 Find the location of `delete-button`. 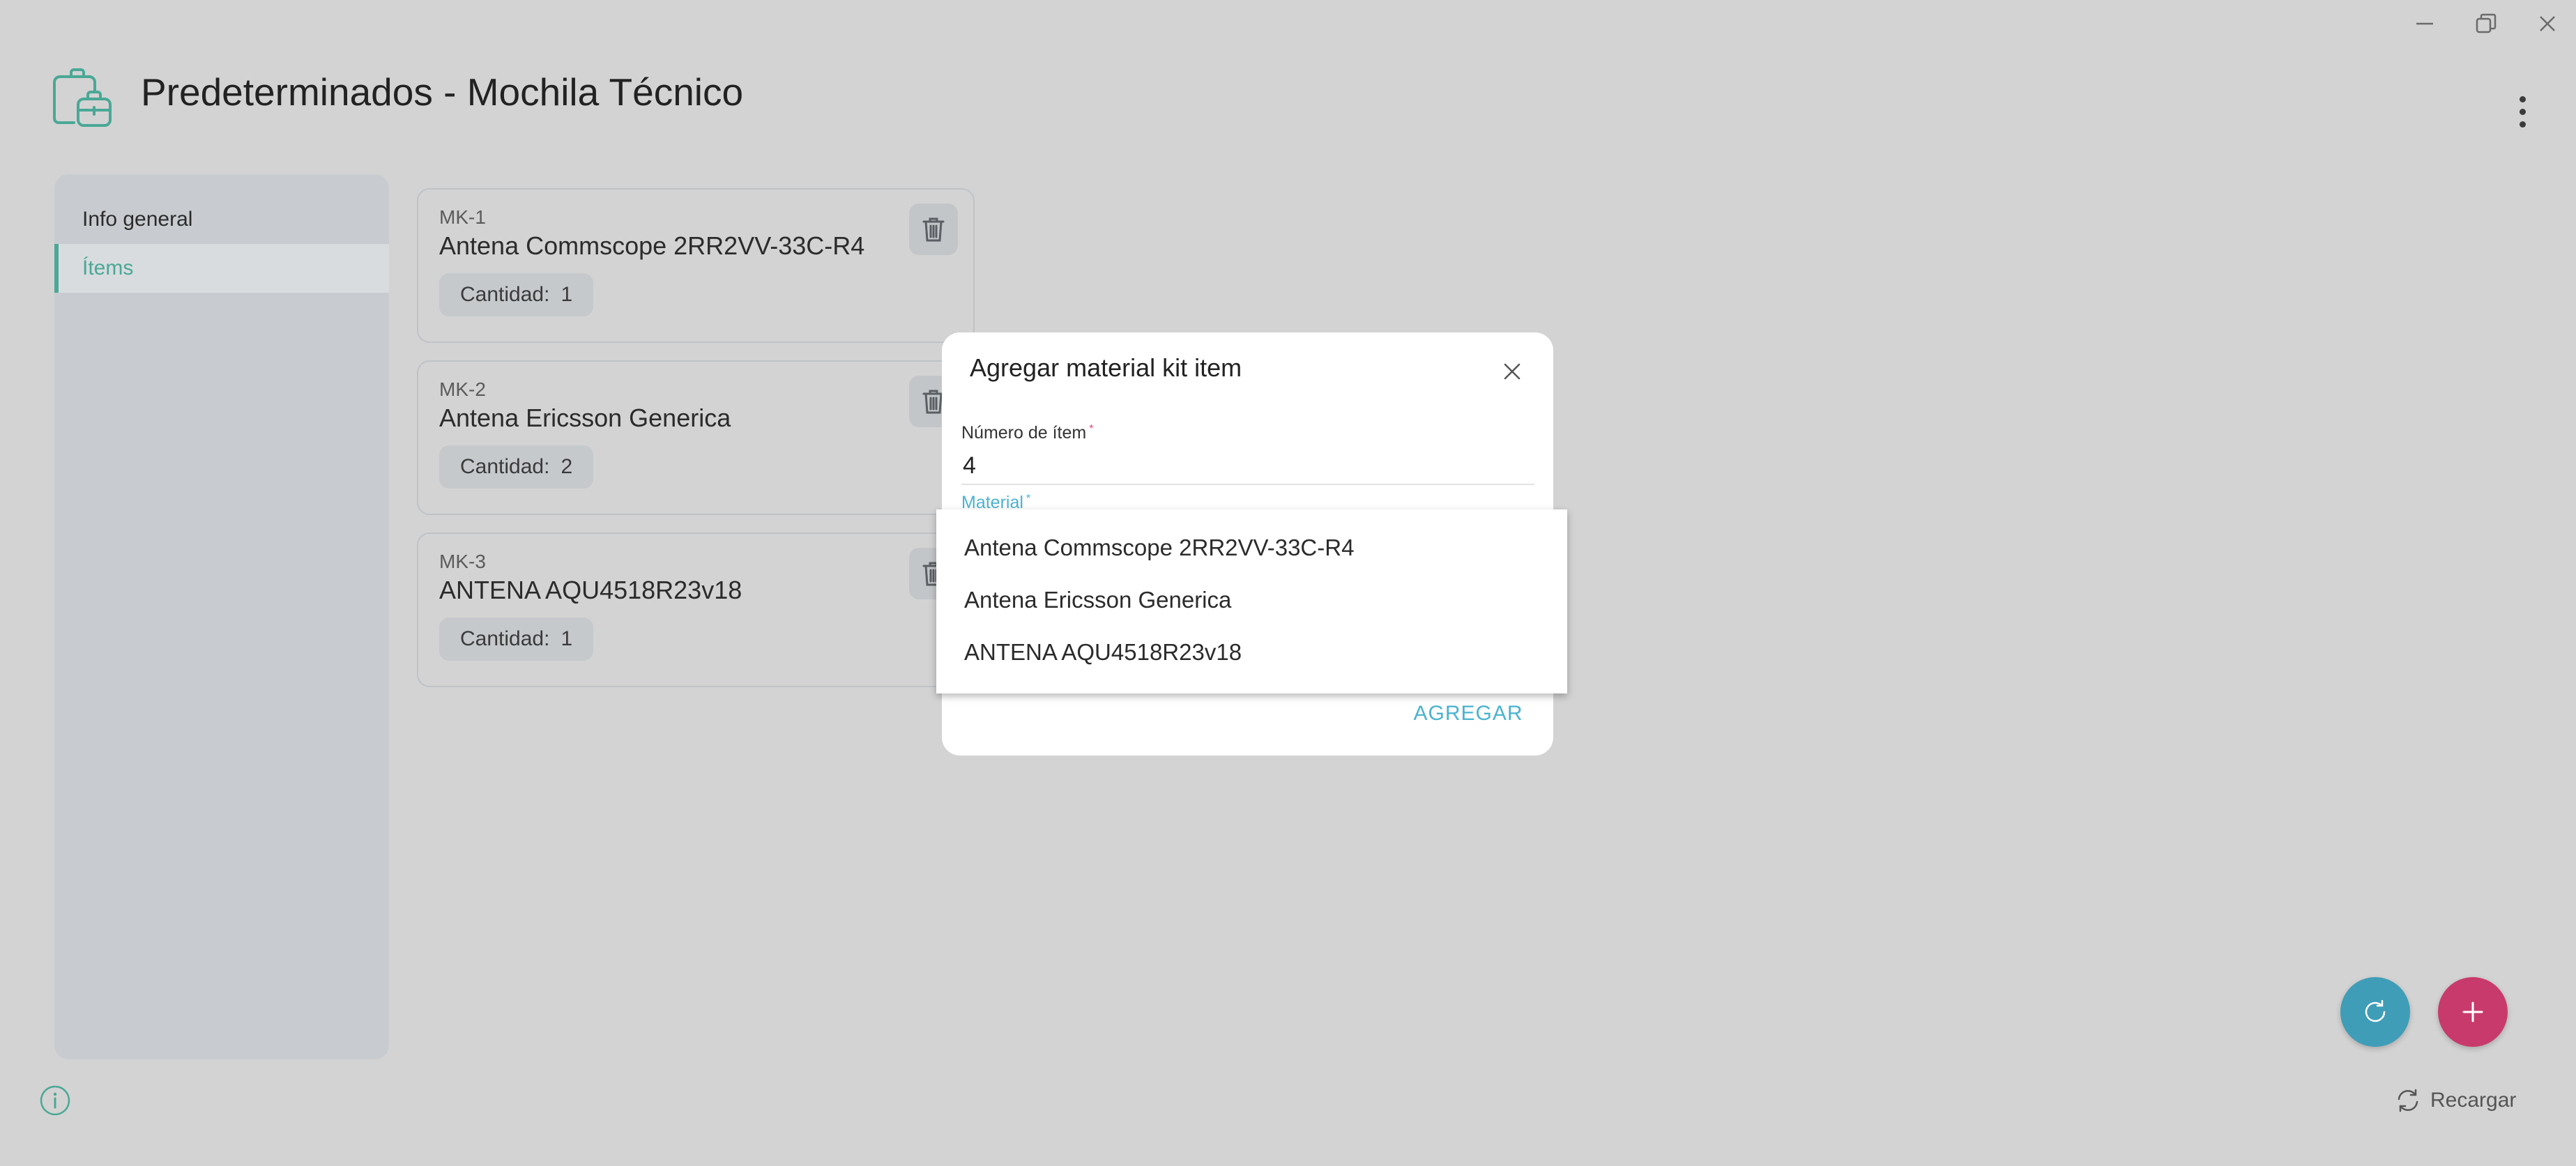

delete-button is located at coordinates (934, 229).